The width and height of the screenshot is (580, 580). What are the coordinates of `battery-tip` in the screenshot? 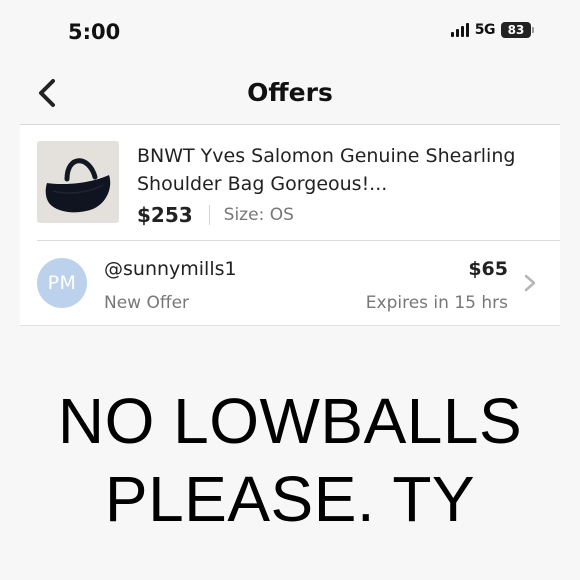 It's located at (533, 30).